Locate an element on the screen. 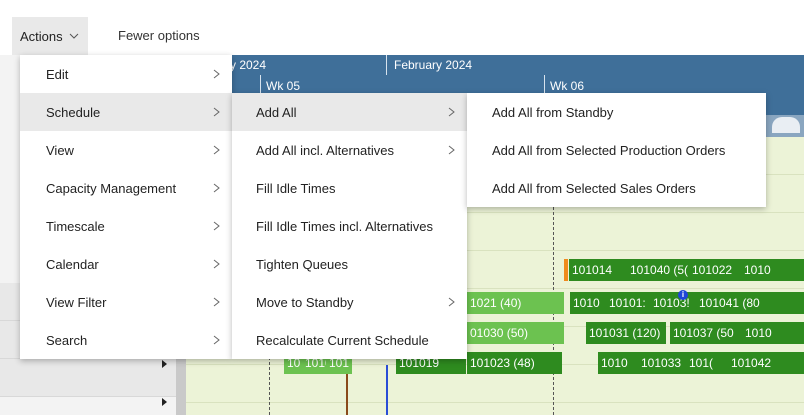 Image resolution: width=804 pixels, height=415 pixels. menu-item-tighten-queues: Tighten Queues is located at coordinates (349, 264).